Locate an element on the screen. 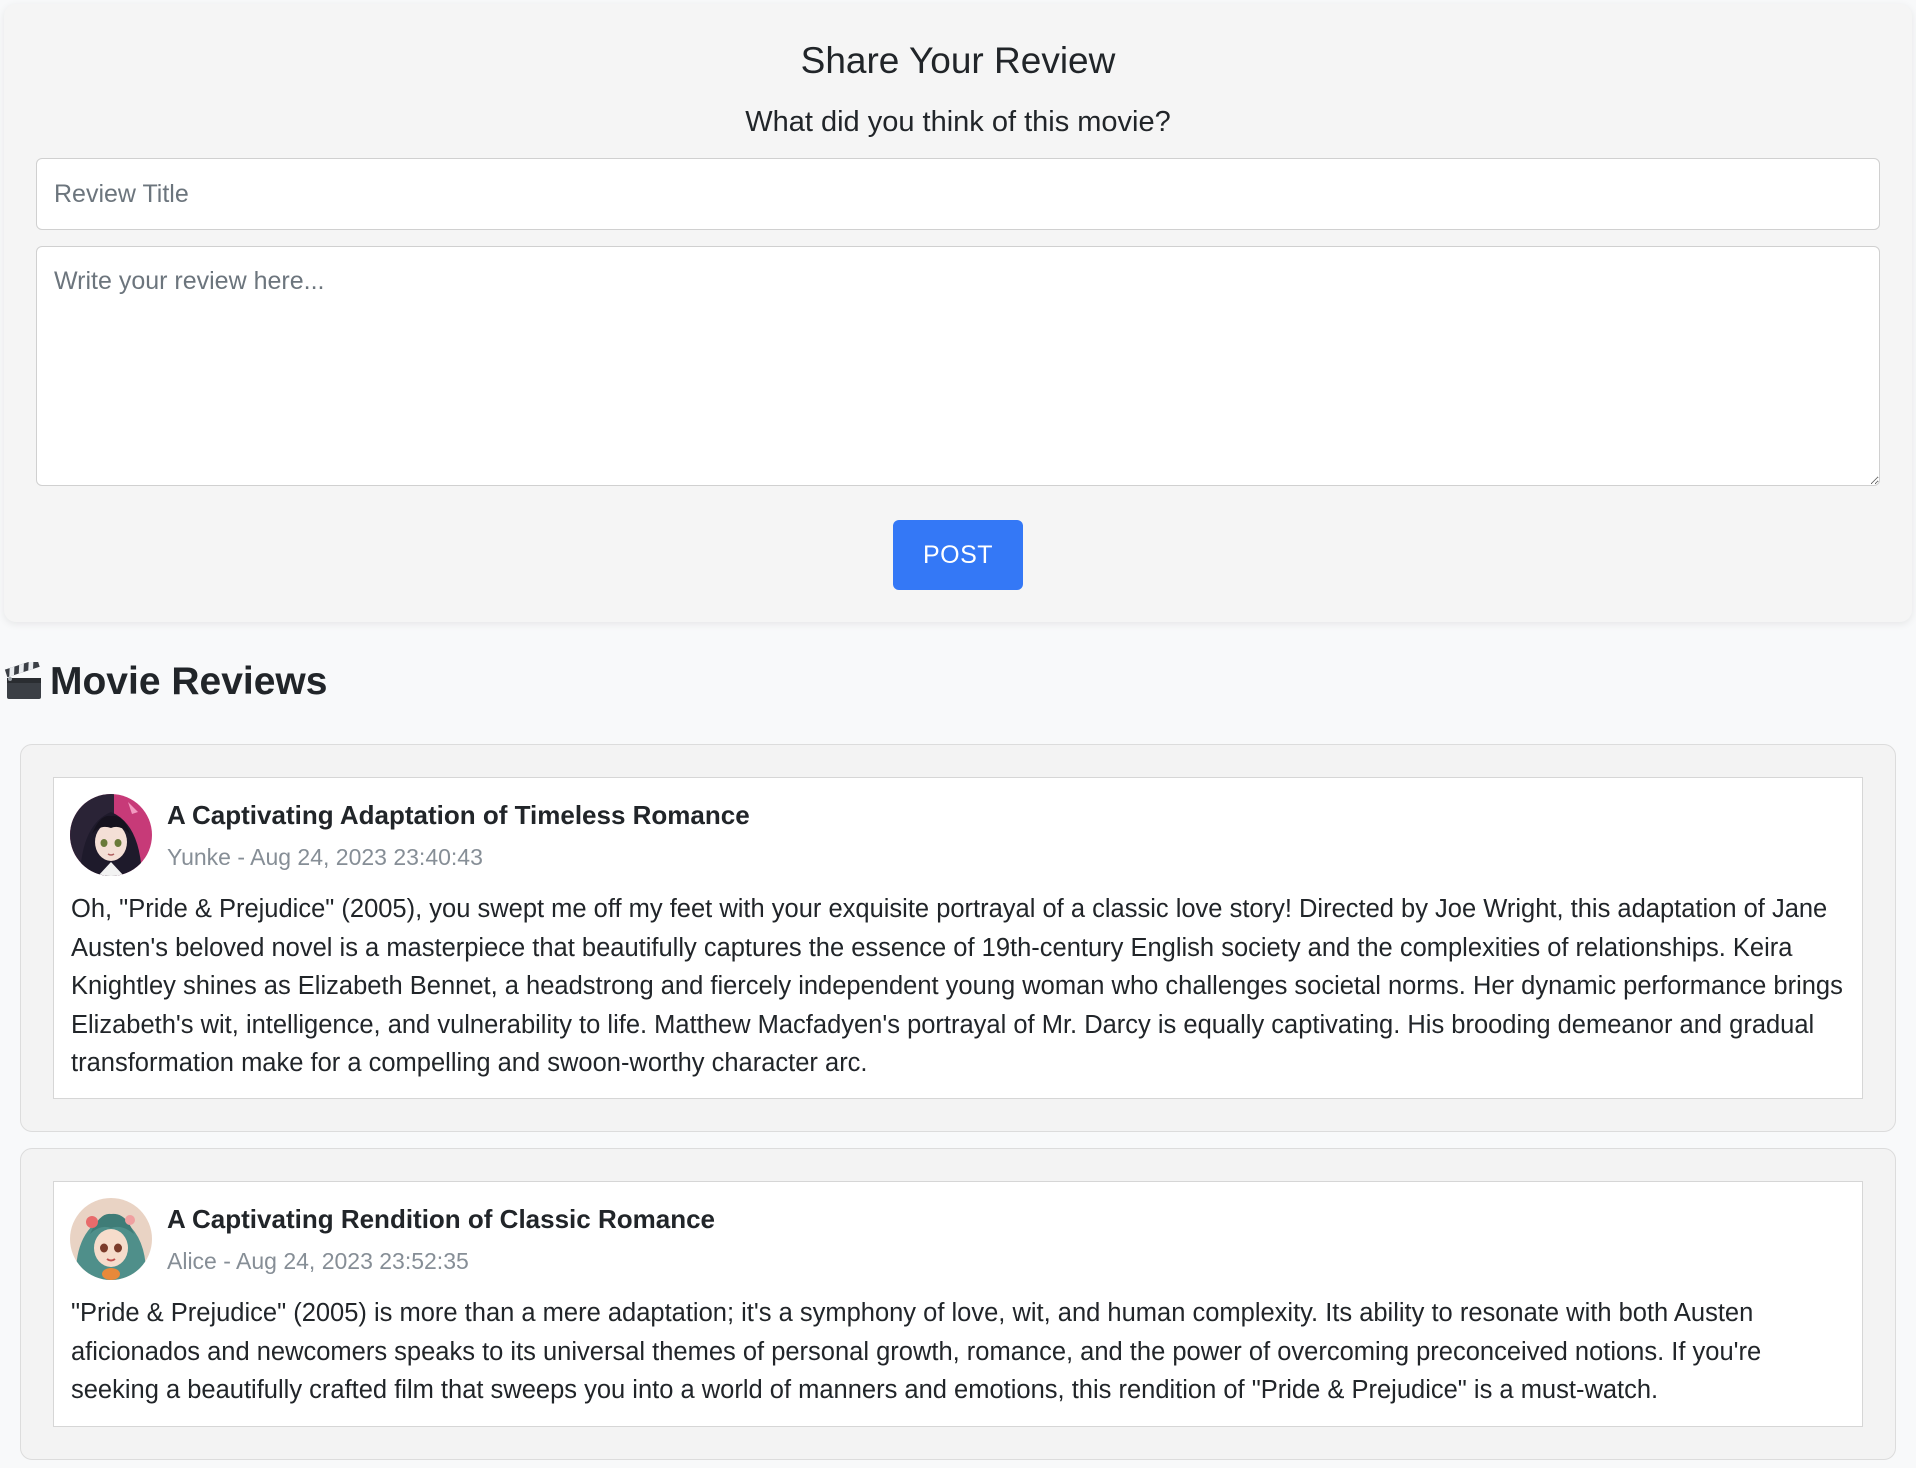 This screenshot has height=1468, width=1916. reviews-heading-label: Movie Reviews is located at coordinates (189, 681).